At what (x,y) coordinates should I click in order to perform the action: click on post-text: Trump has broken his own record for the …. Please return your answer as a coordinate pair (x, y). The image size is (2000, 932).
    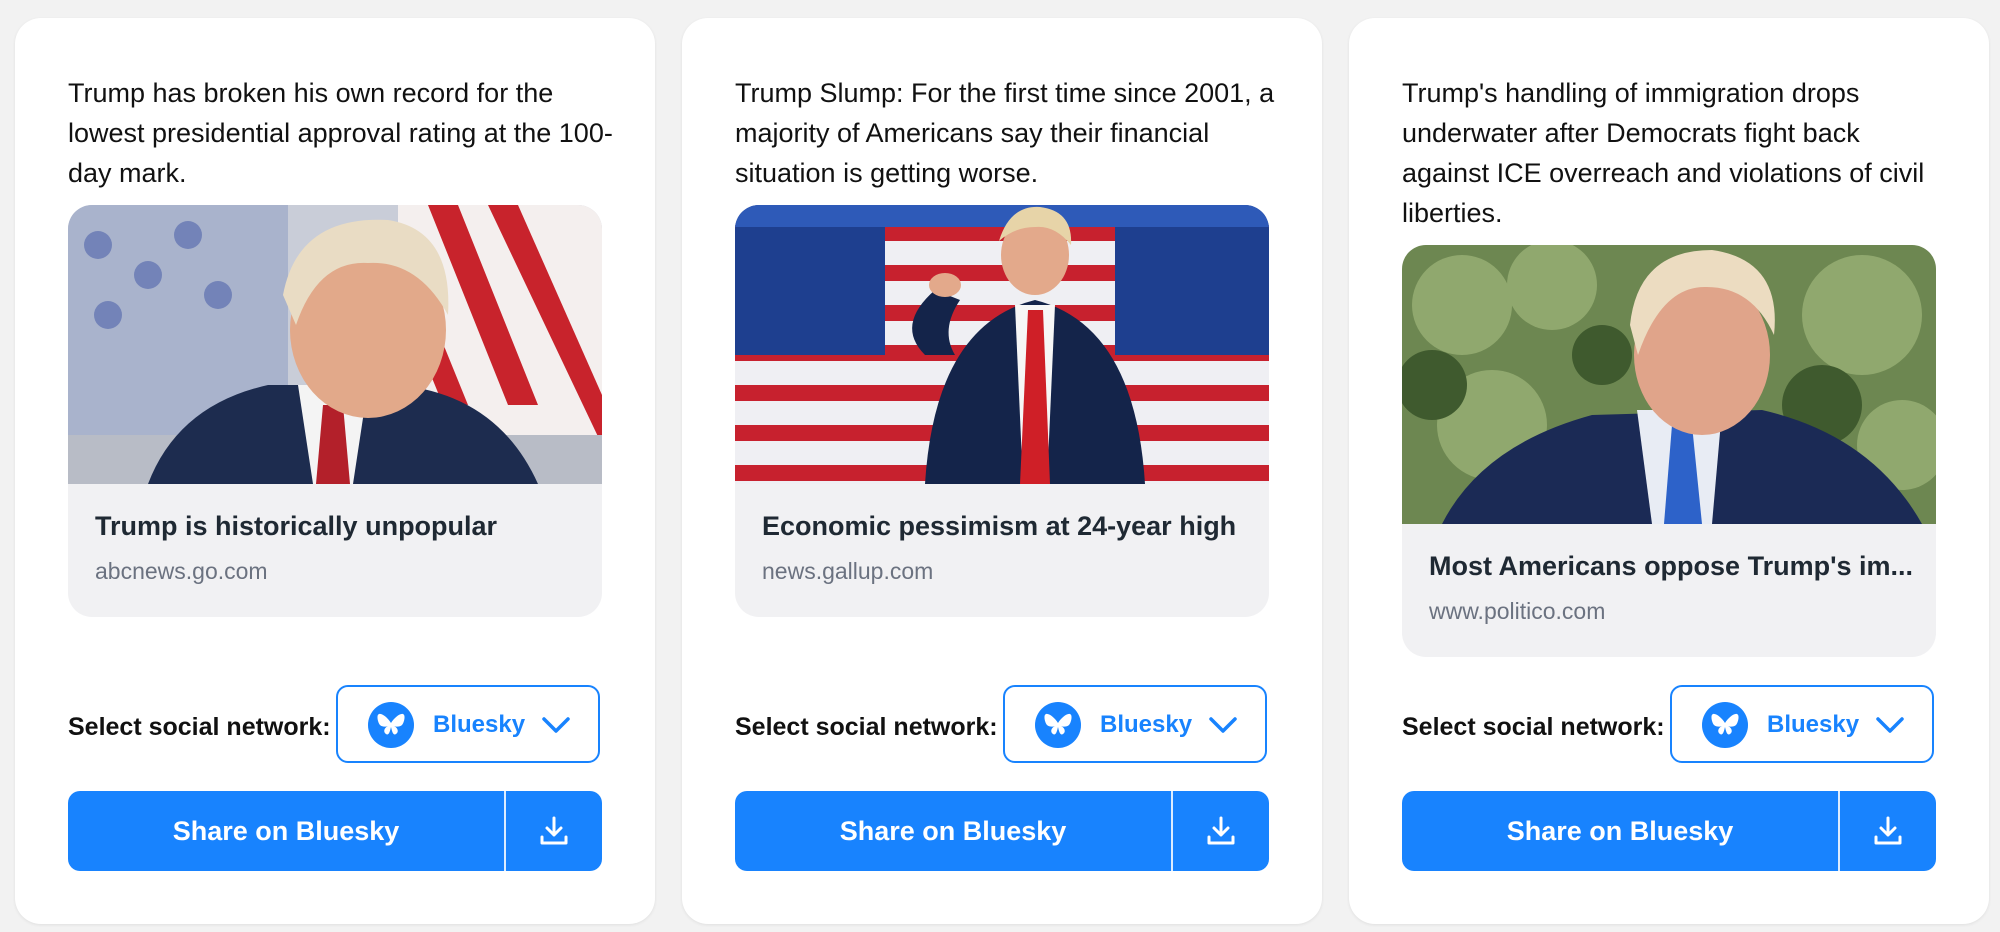
    Looking at the image, I should click on (340, 133).